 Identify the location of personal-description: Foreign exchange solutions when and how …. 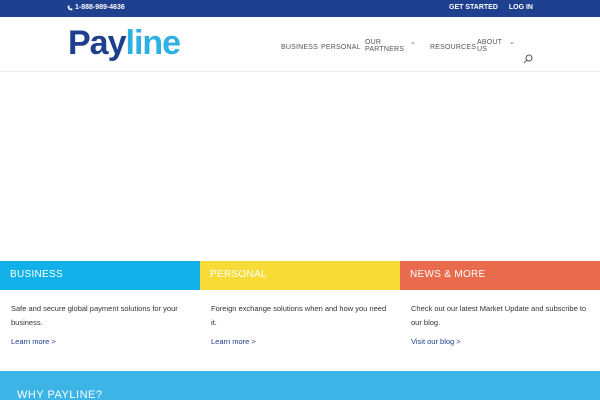
(299, 315).